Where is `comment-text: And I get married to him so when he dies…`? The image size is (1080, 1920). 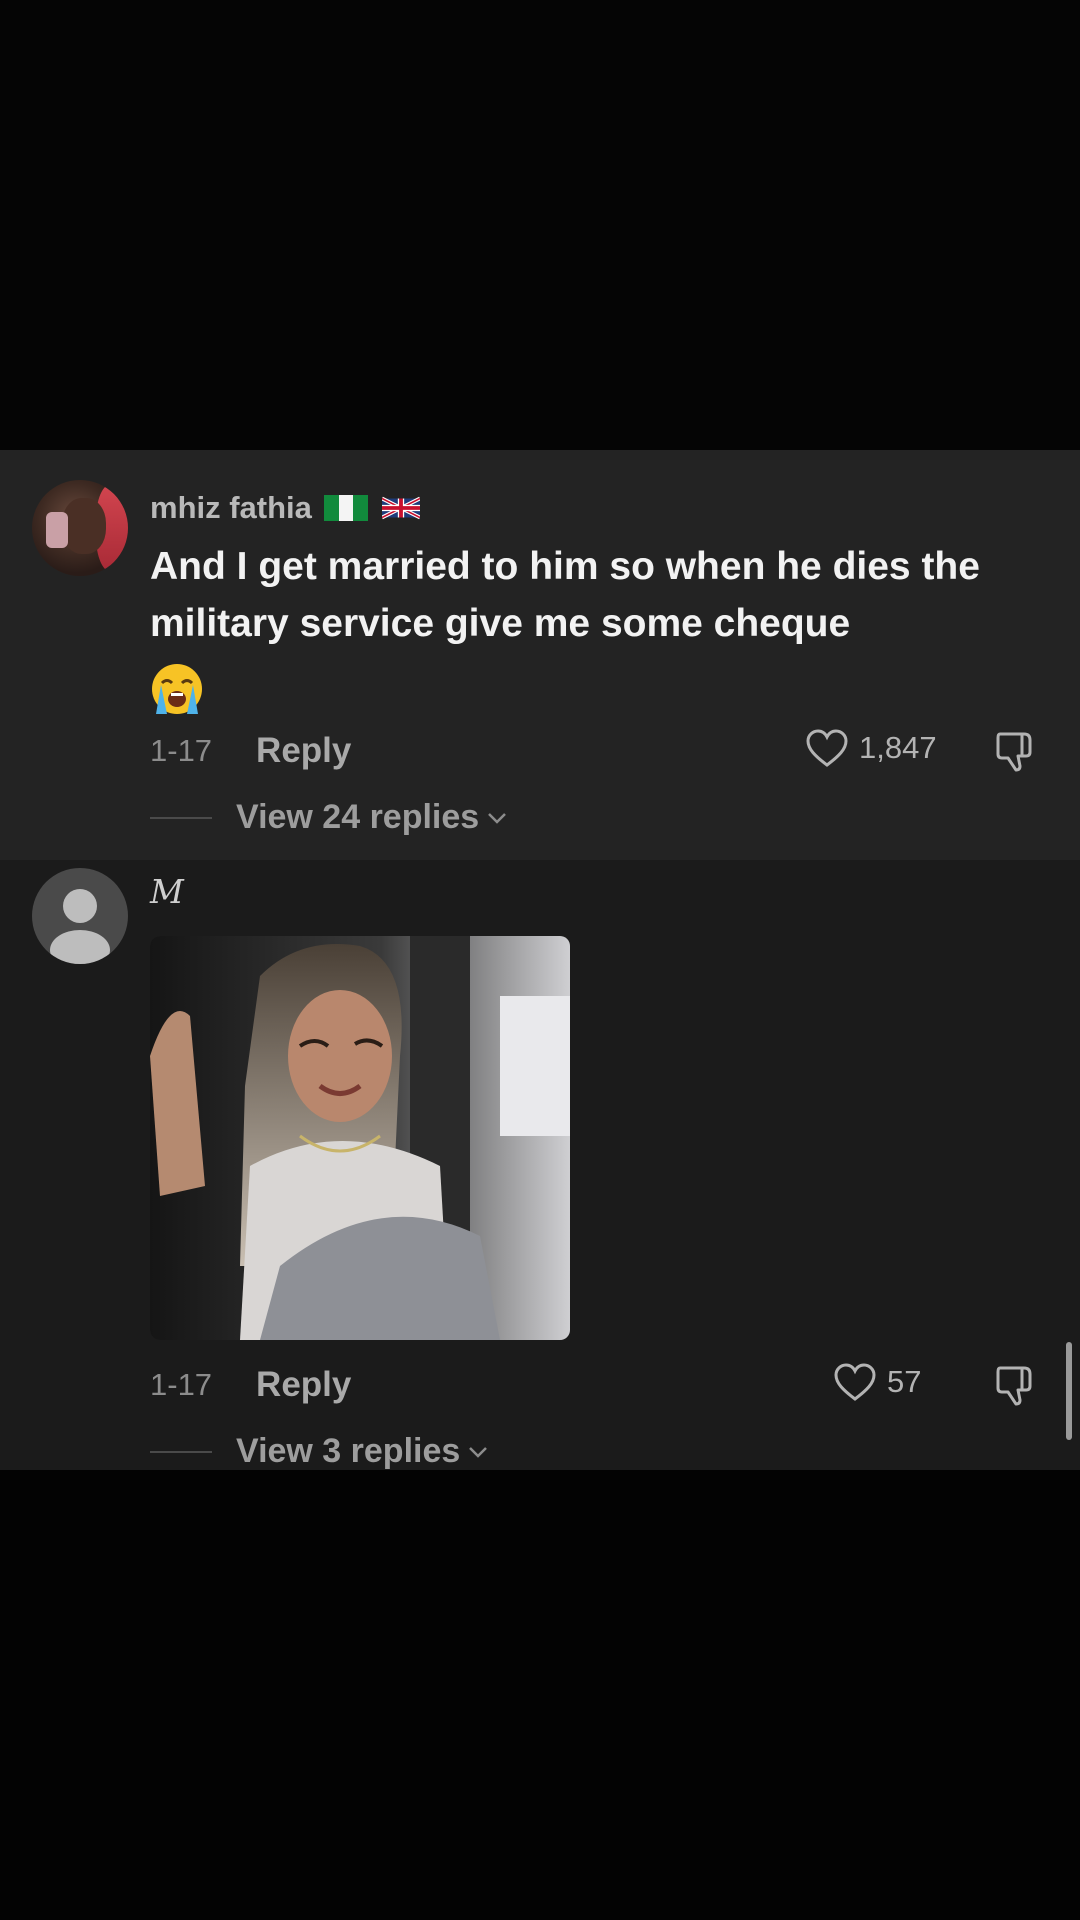
comment-text: And I get married to him so when he dies… is located at coordinates (590, 627).